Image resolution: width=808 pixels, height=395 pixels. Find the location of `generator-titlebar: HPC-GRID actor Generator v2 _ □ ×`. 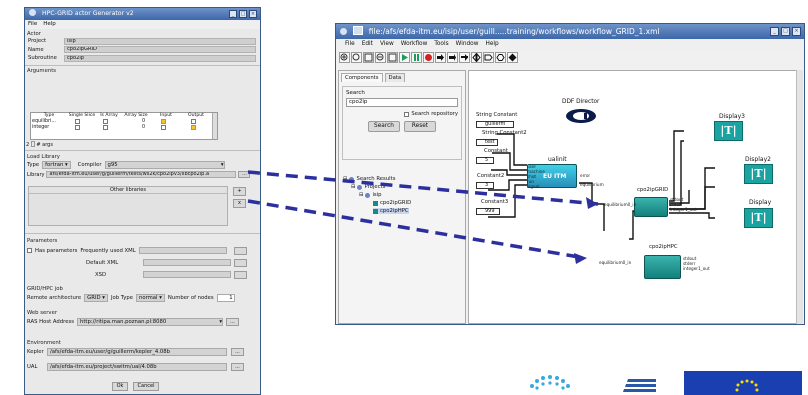

generator-titlebar: HPC-GRID actor Generator v2 _ □ × is located at coordinates (142, 14).